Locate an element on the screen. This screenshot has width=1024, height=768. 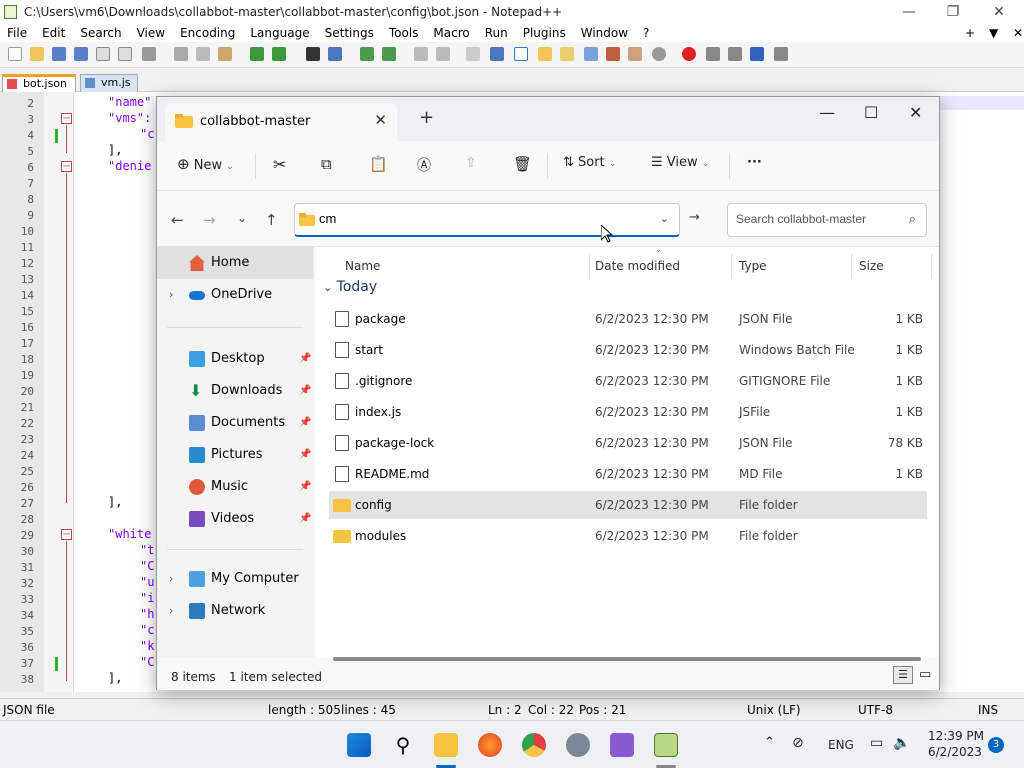
paste-icon: 📋 is located at coordinates (378, 164).